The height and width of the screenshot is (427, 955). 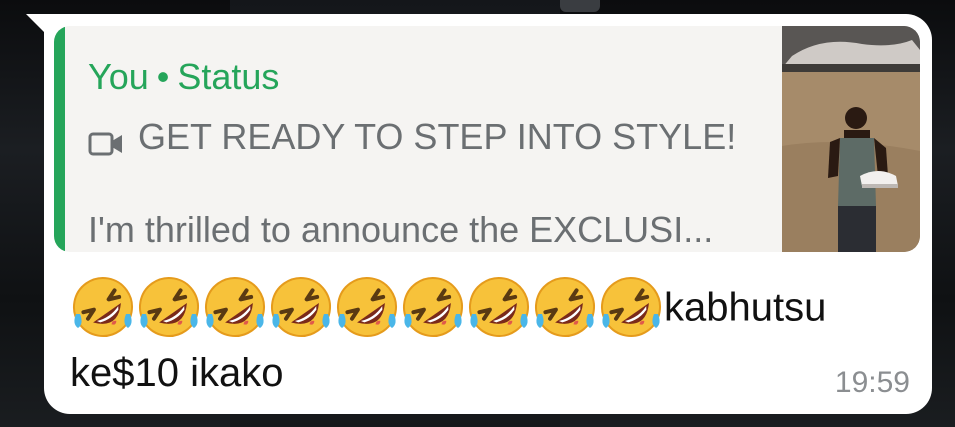 What do you see at coordinates (177, 373) in the screenshot?
I see `message-line-2: ke$10 ikako` at bounding box center [177, 373].